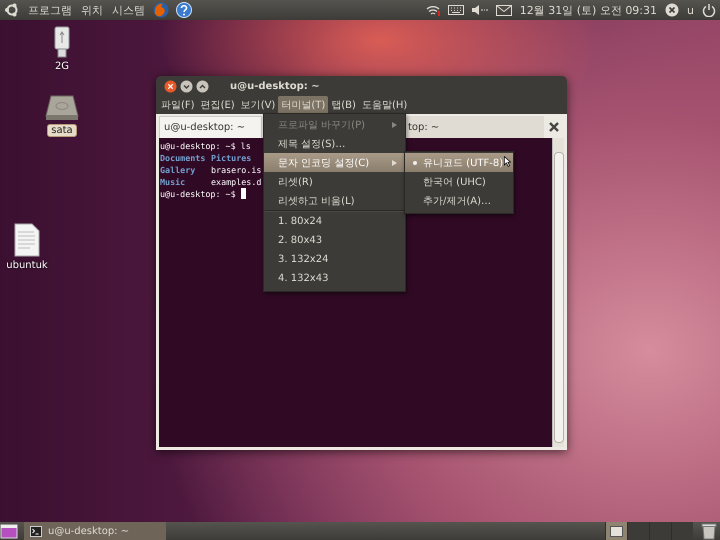 Image resolution: width=720 pixels, height=540 pixels. I want to click on volume-icon, so click(479, 10).